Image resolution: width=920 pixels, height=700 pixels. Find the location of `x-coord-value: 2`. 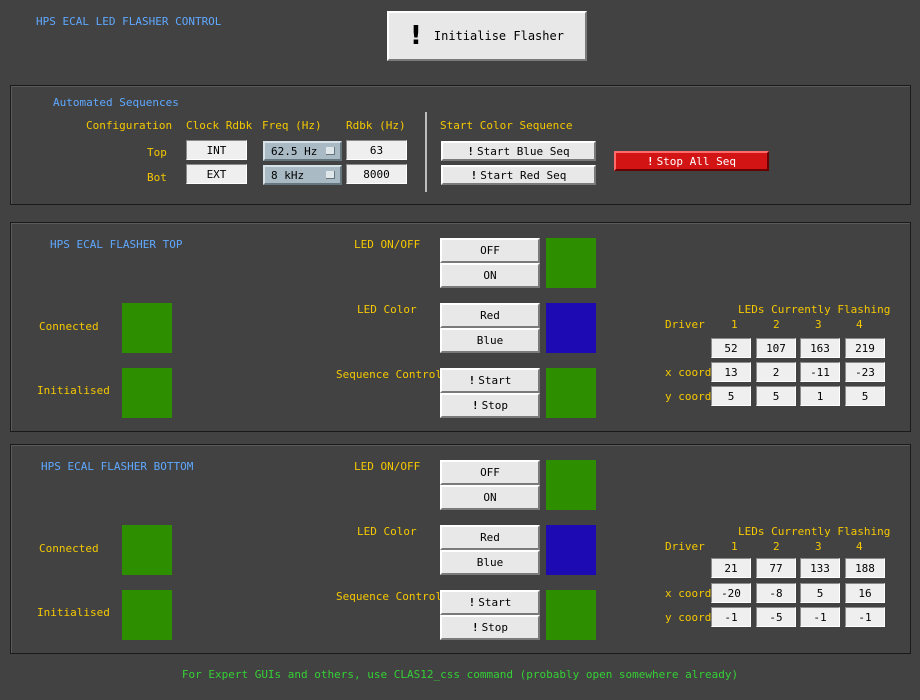

x-coord-value: 2 is located at coordinates (776, 372).